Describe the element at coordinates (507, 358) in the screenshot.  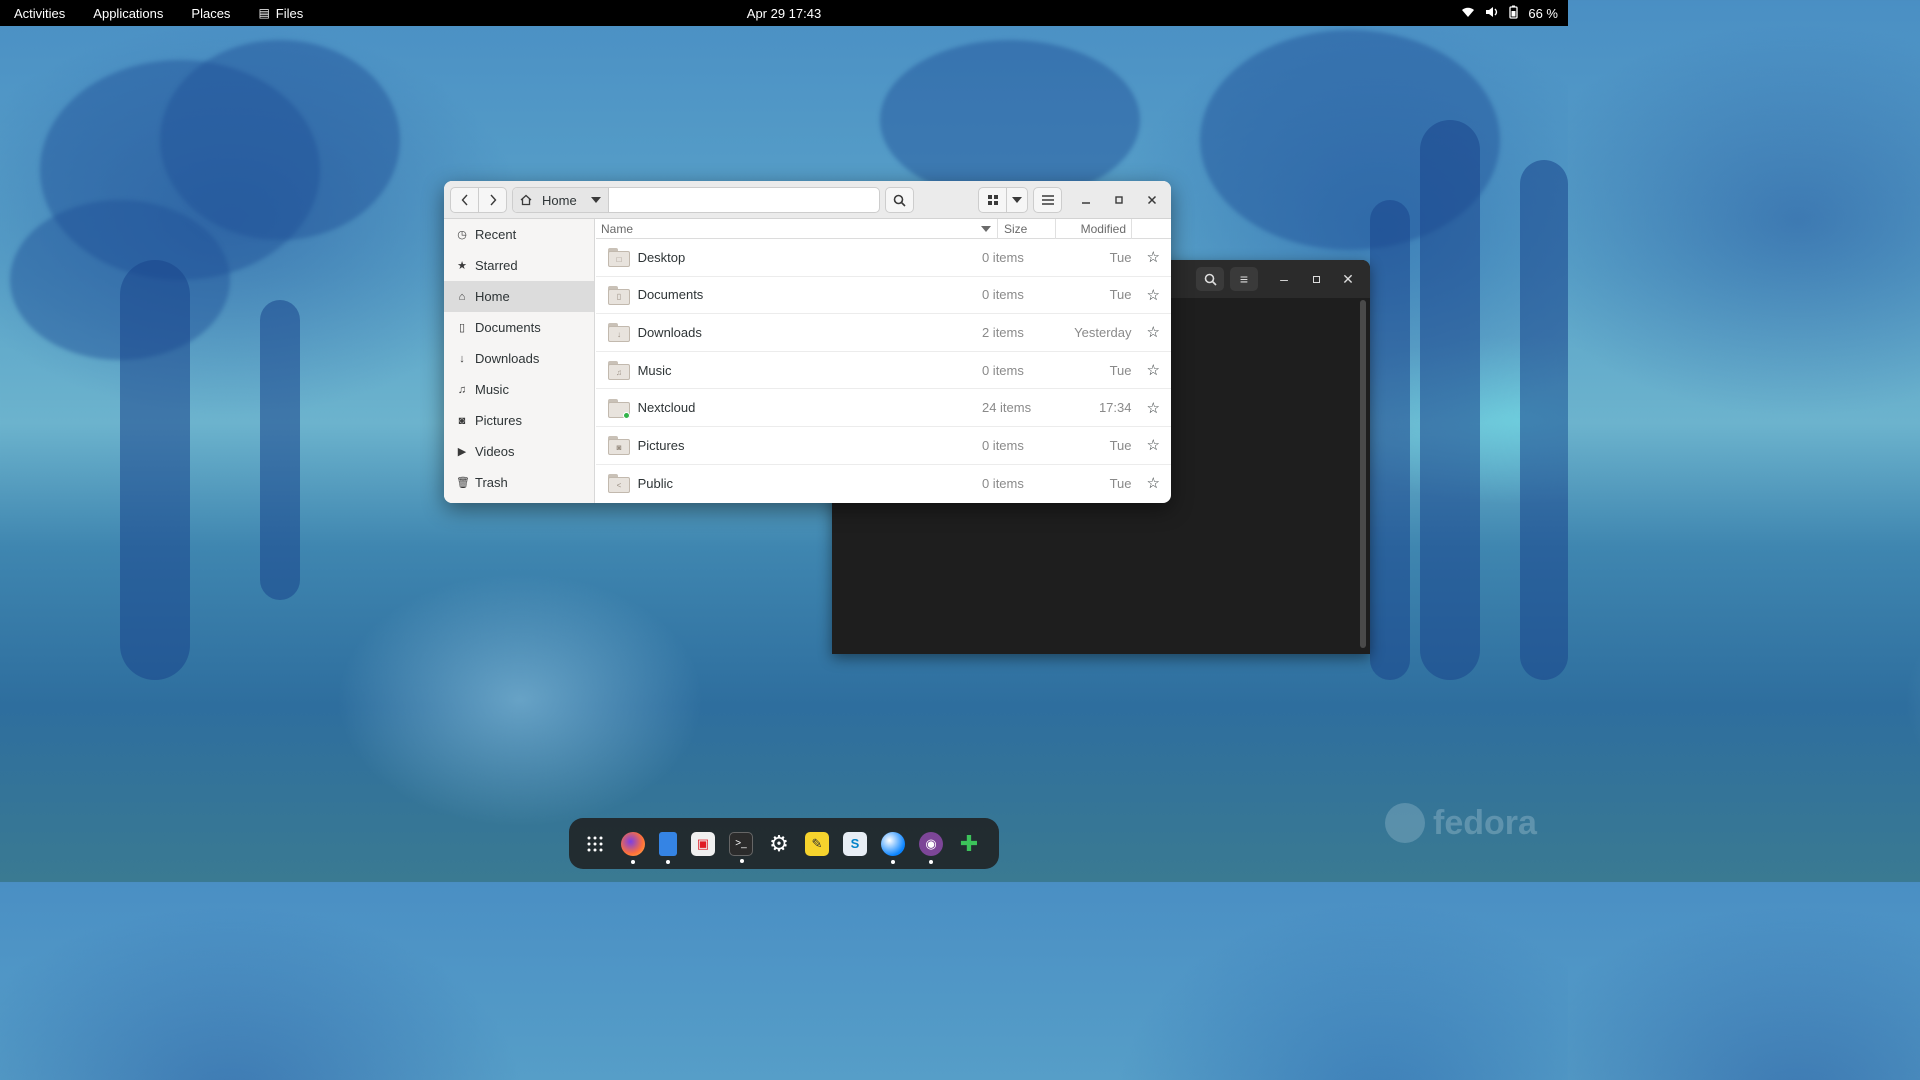
I see `sidebar-item-label: Downloads` at that location.